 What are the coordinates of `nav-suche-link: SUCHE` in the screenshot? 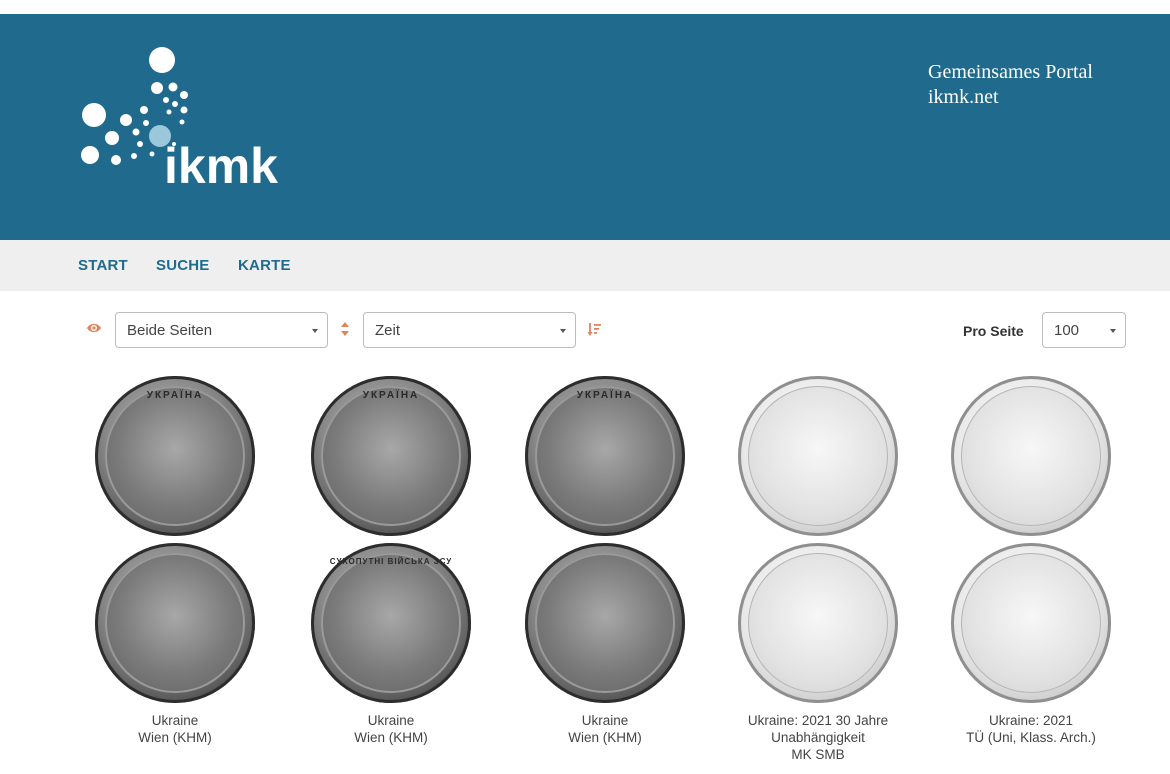 It's located at (183, 265).